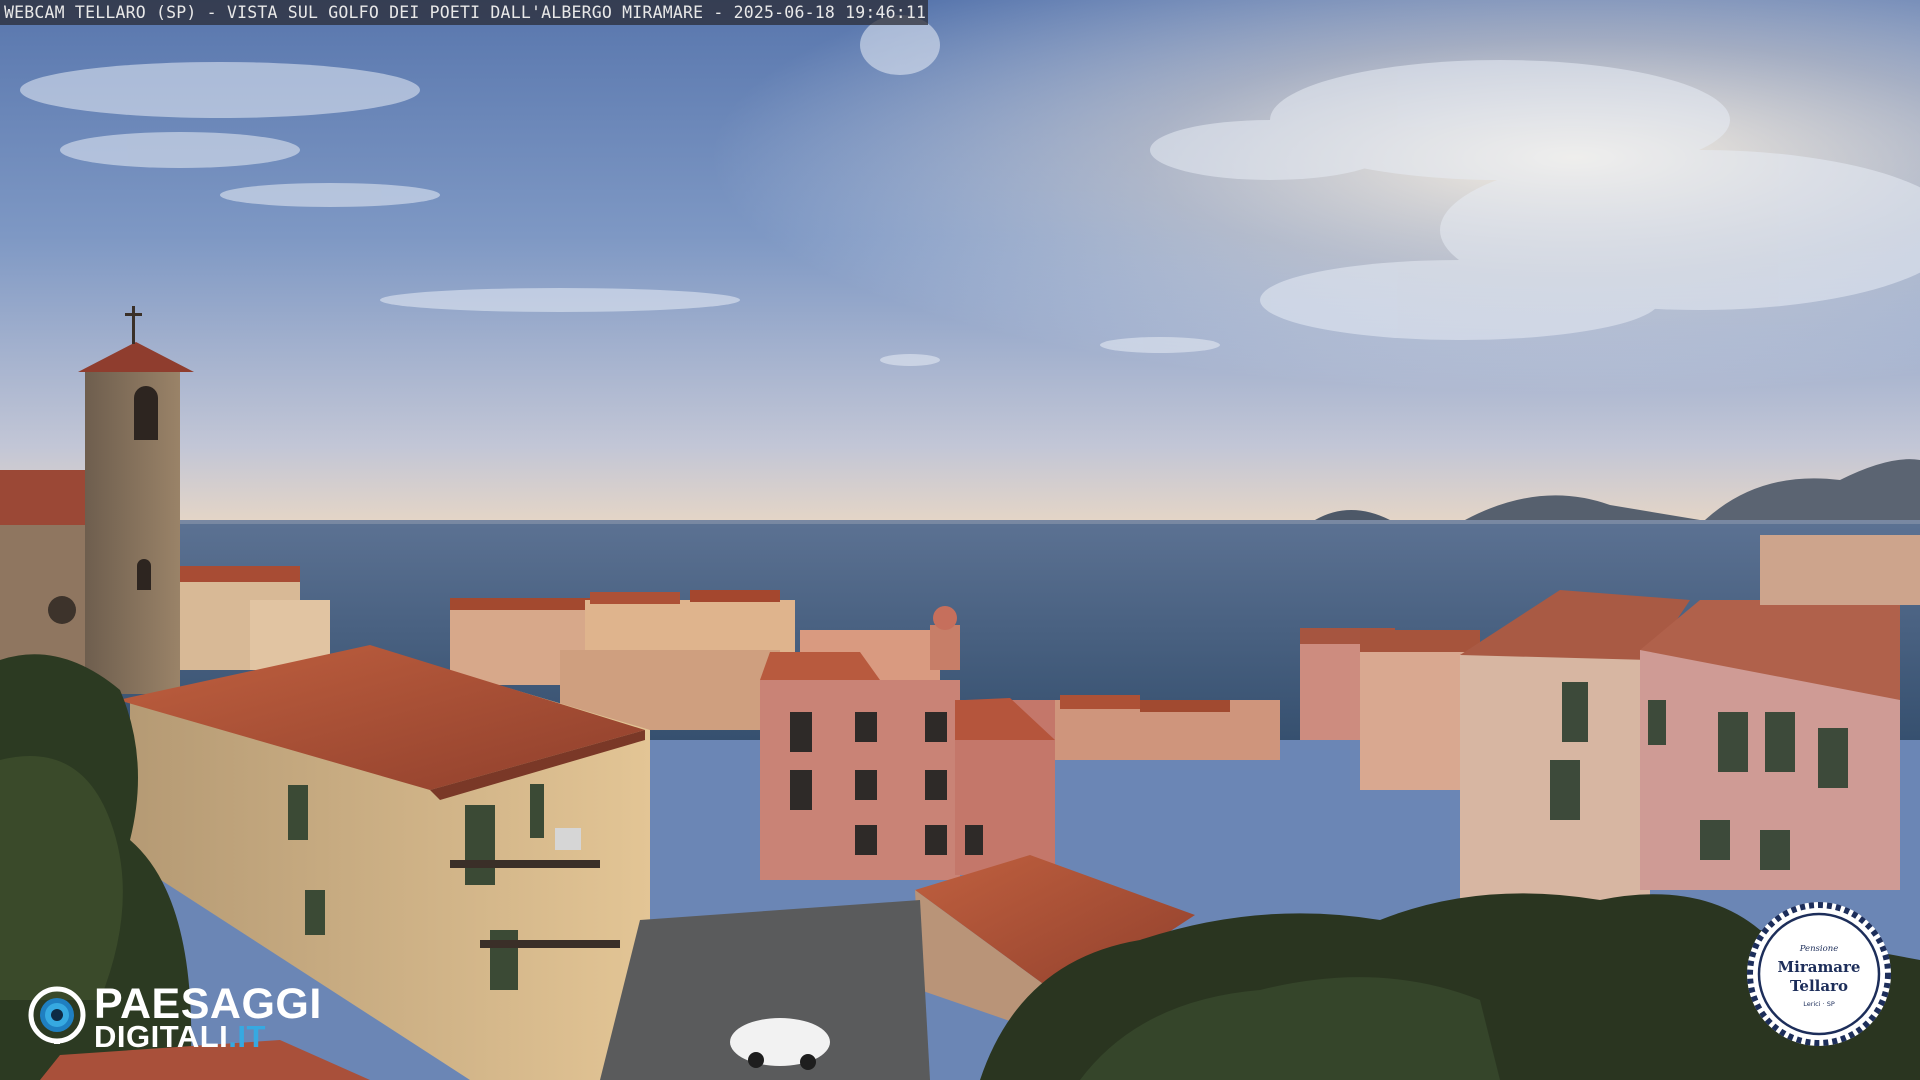  Describe the element at coordinates (1819, 967) in the screenshot. I see `seal-name-line1: Miramare` at that location.